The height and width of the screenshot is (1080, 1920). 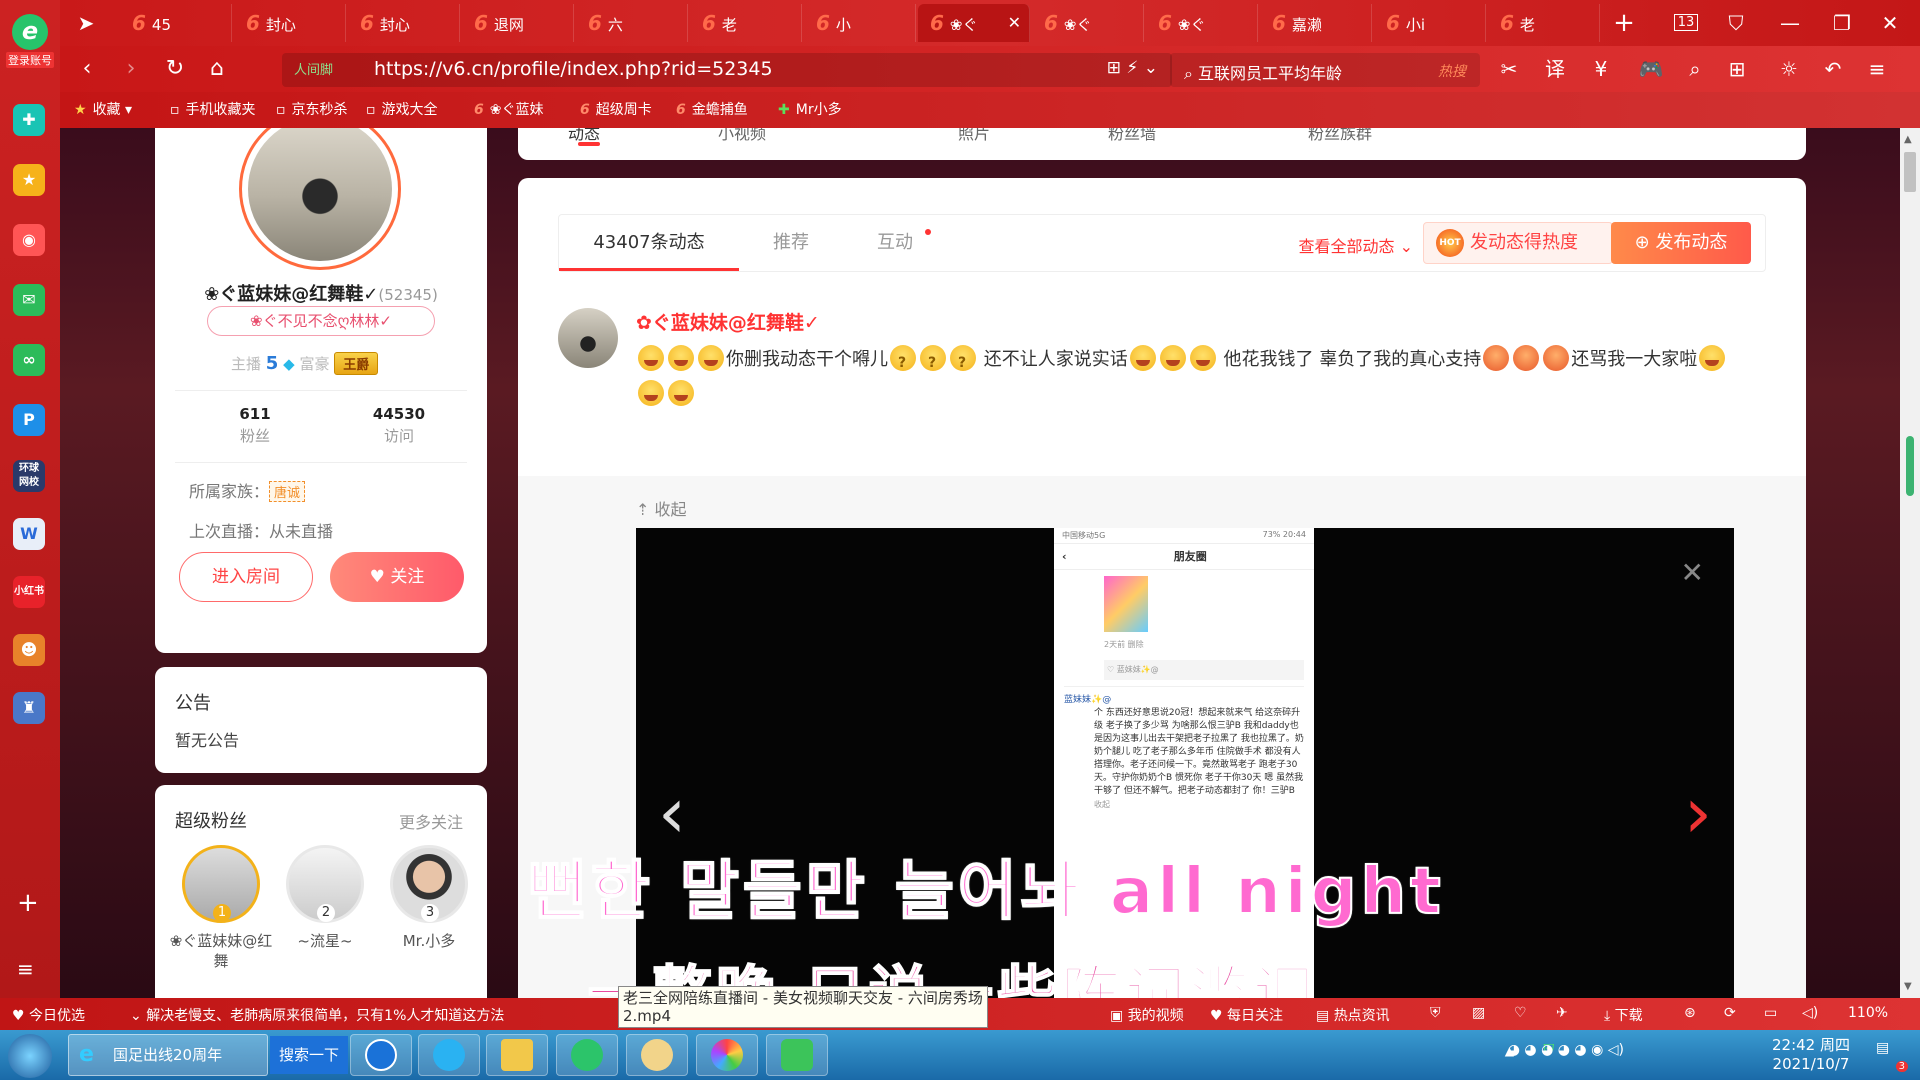 What do you see at coordinates (974, 23) in the screenshot?
I see `tab-8-active: 6 ❀ぐ ✕` at bounding box center [974, 23].